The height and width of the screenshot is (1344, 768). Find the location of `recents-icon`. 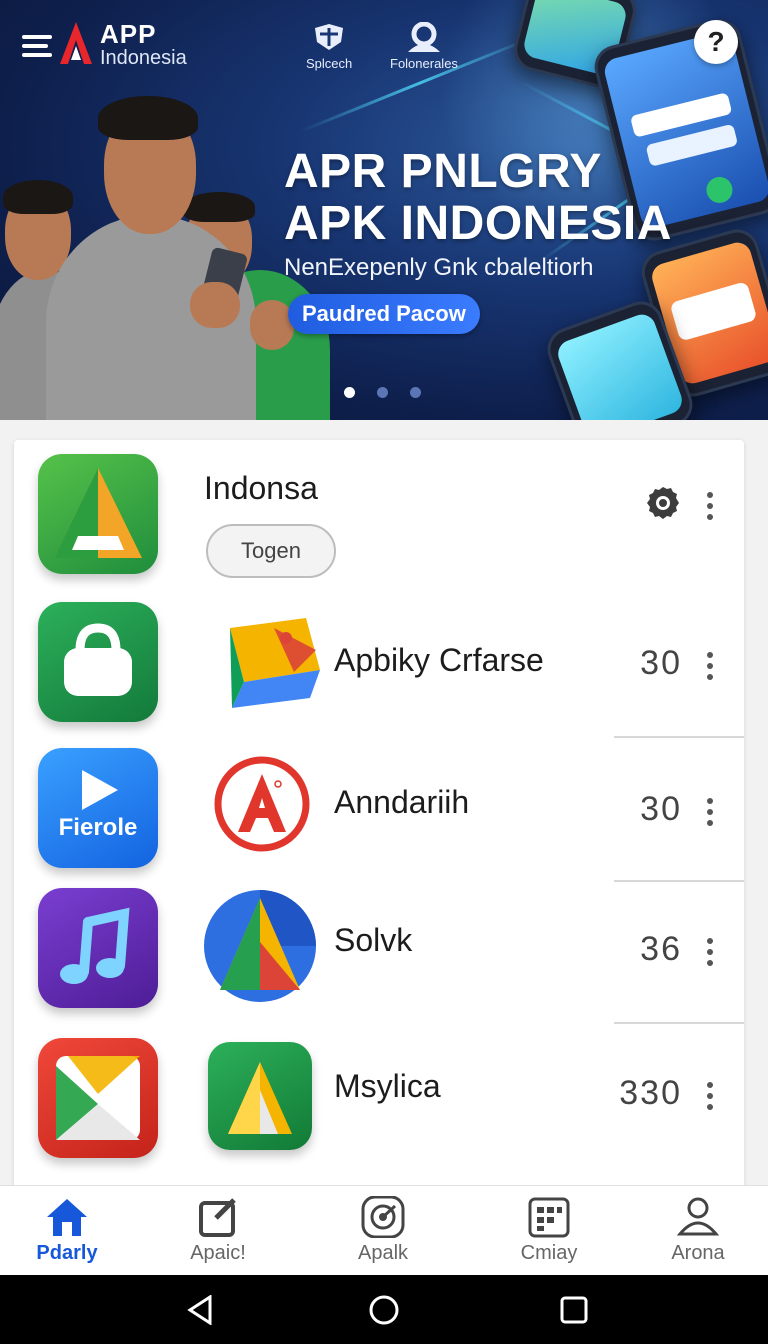

recents-icon is located at coordinates (574, 1310).